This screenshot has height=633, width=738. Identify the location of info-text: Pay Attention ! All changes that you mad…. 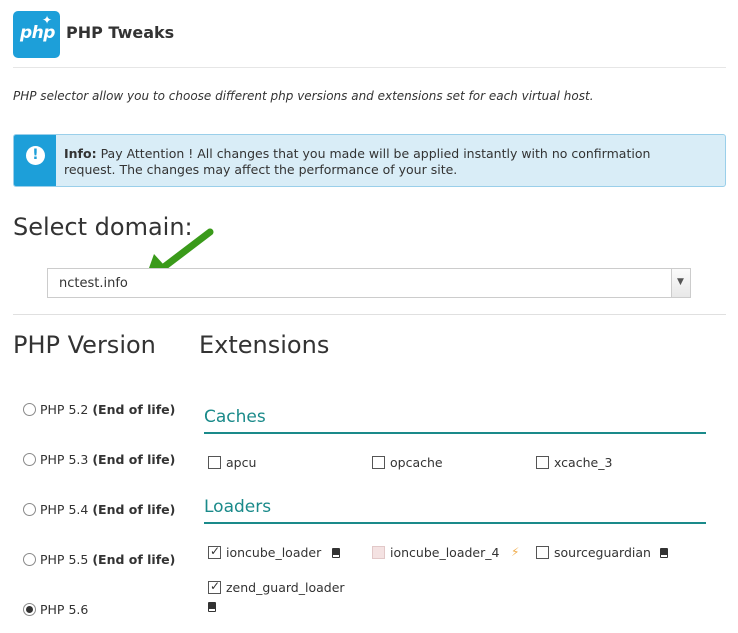
(357, 161).